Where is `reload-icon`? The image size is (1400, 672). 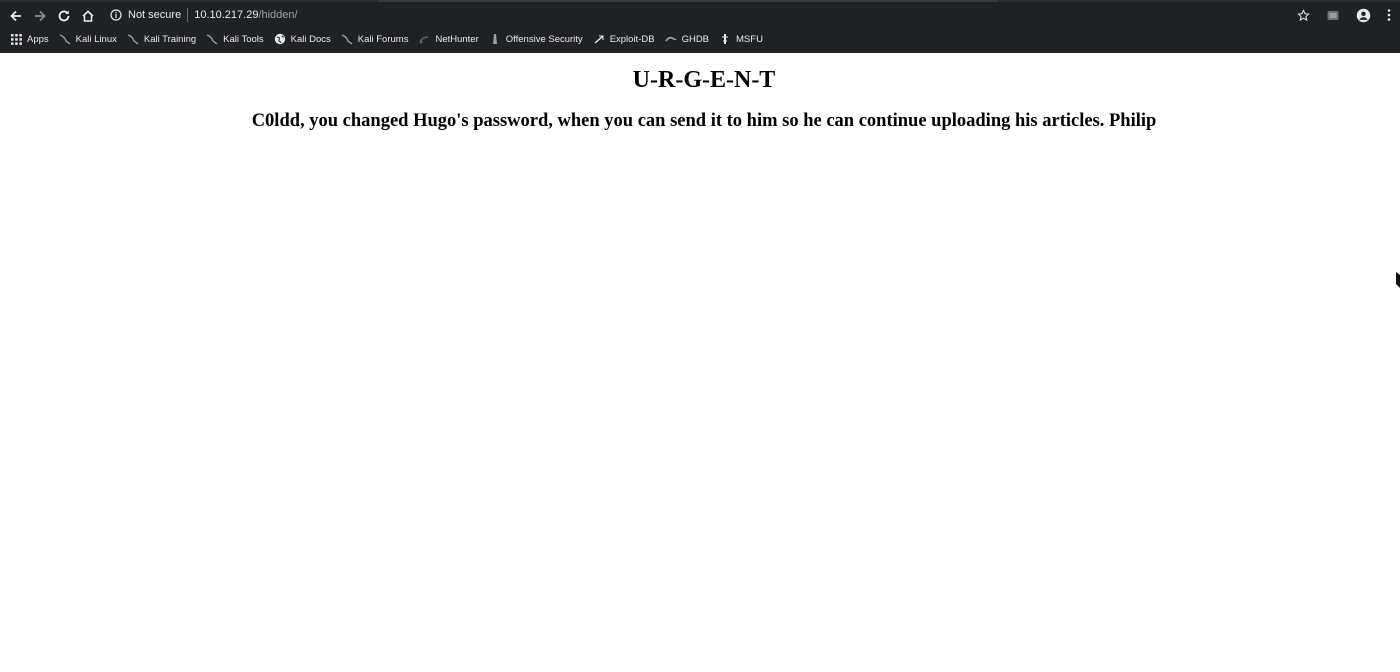 reload-icon is located at coordinates (64, 16).